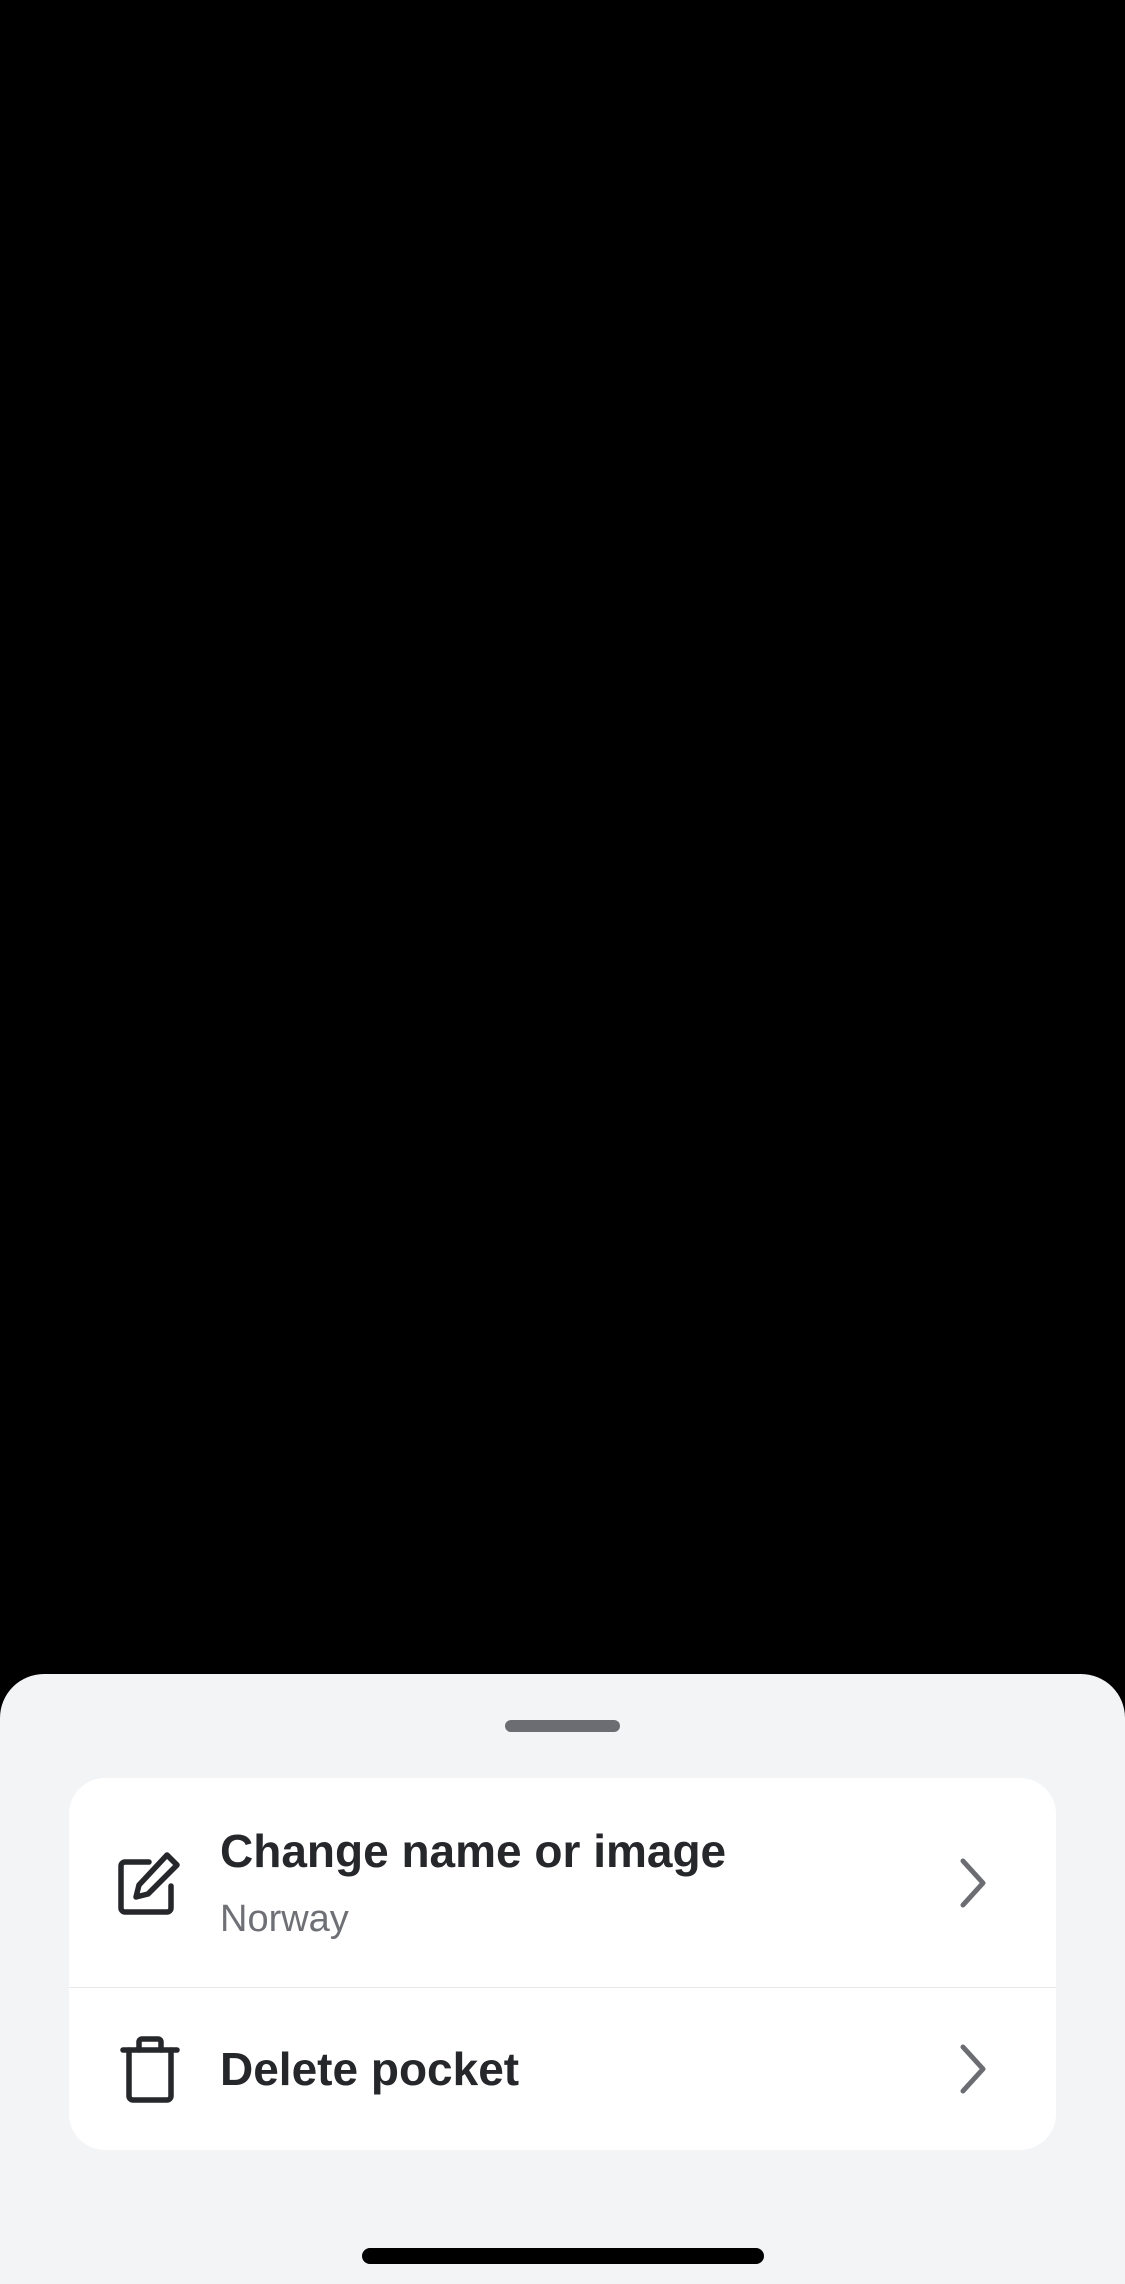 The height and width of the screenshot is (2284, 1125). What do you see at coordinates (562, 1882) in the screenshot?
I see `change-name-or-image-item: Change name or image Norway` at bounding box center [562, 1882].